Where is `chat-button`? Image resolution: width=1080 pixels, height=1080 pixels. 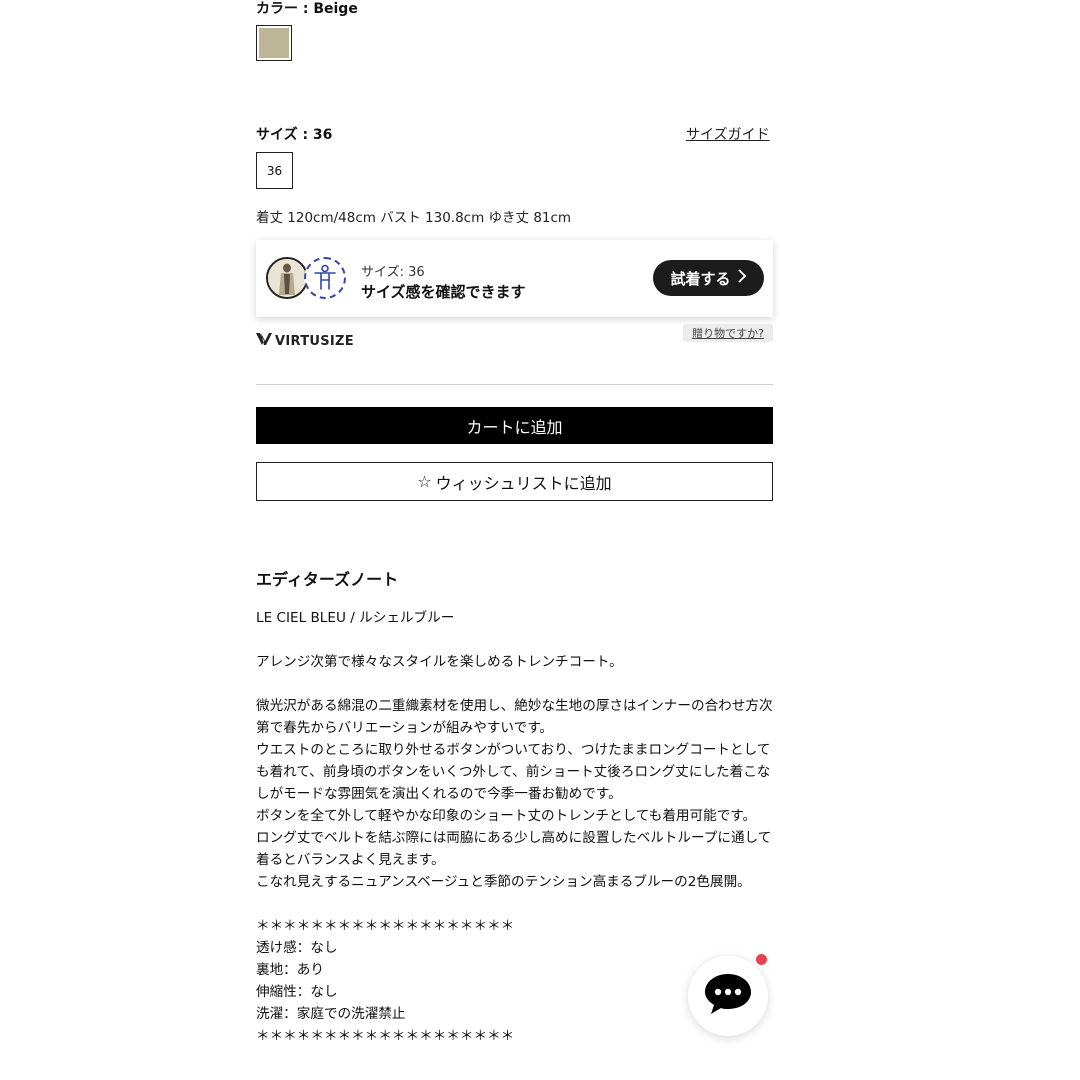 chat-button is located at coordinates (728, 996).